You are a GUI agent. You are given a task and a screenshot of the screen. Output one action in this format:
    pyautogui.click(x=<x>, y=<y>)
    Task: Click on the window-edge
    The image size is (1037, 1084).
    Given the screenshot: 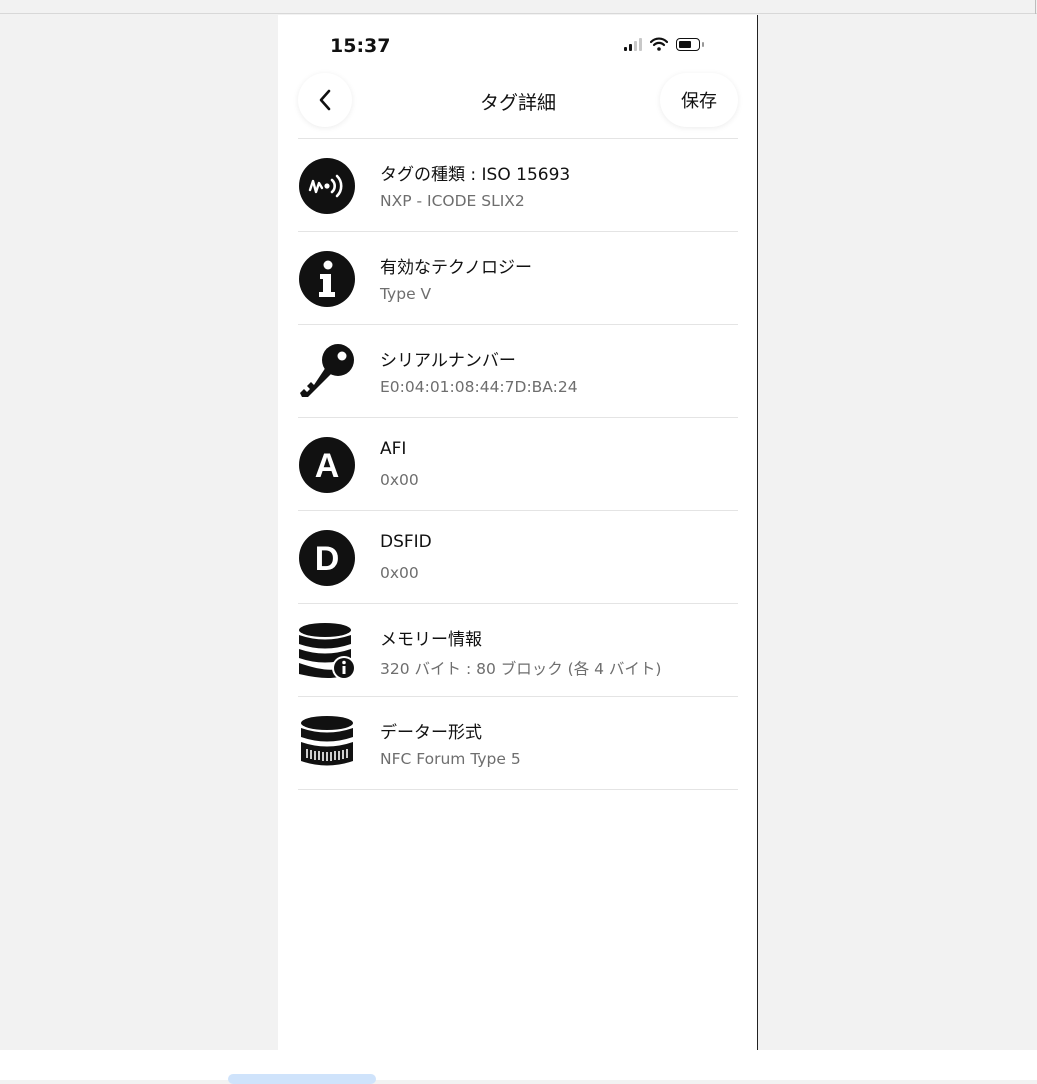 What is the action you would take?
    pyautogui.click(x=1035, y=7)
    